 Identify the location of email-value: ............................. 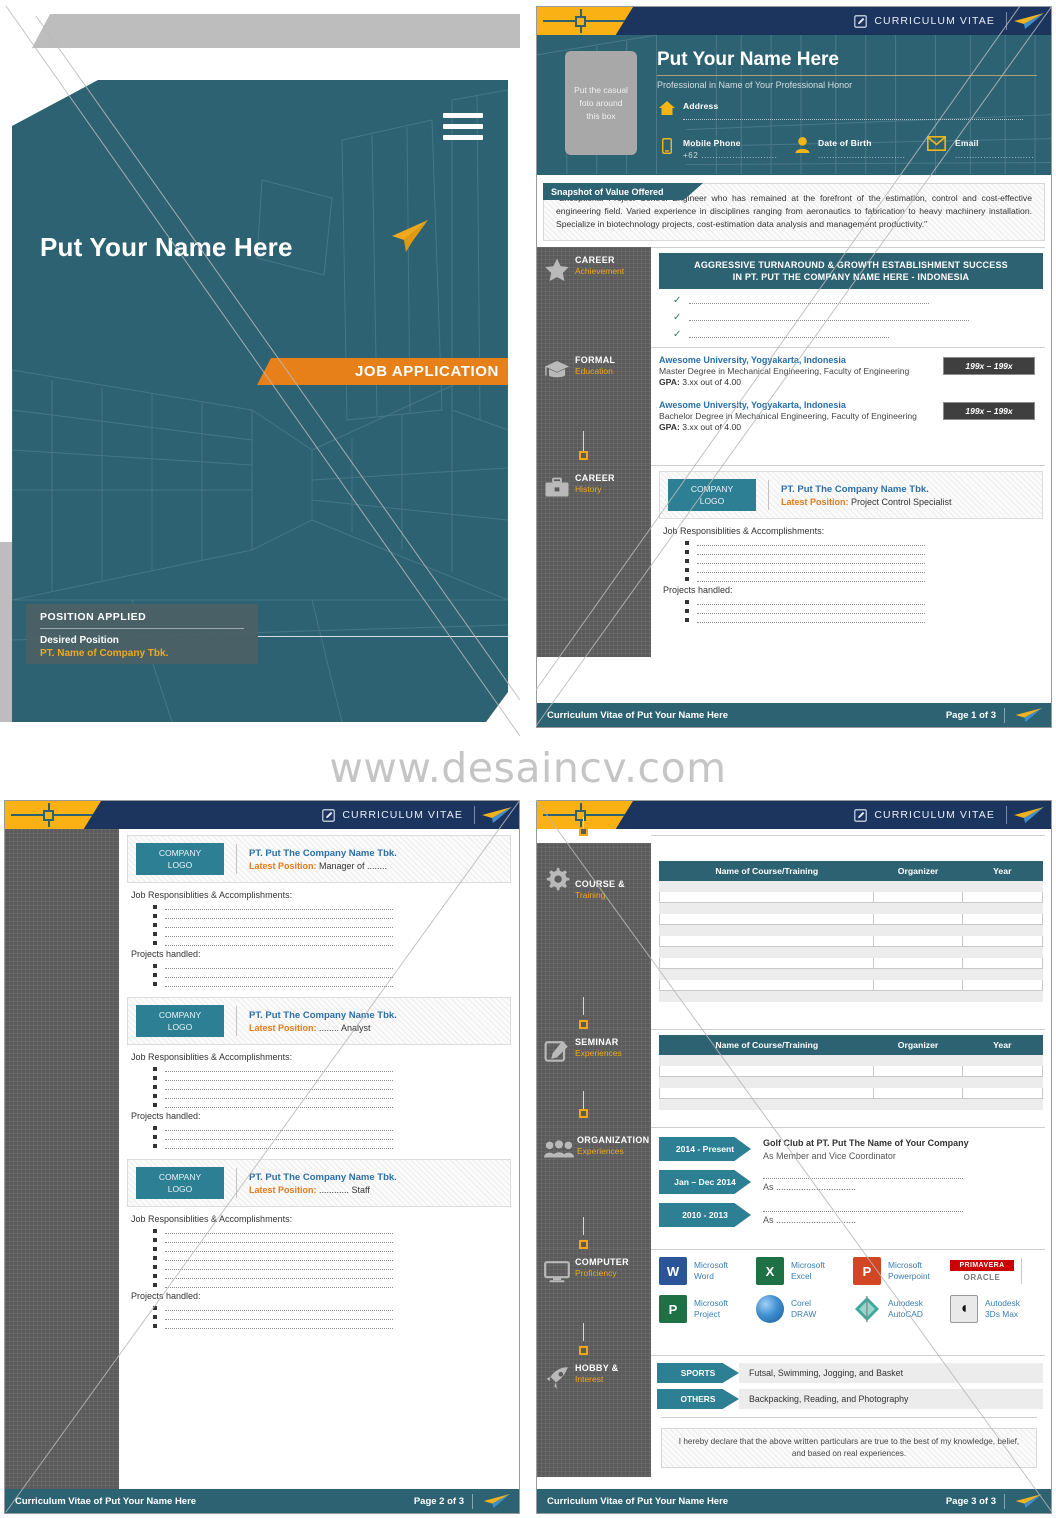
(994, 155).